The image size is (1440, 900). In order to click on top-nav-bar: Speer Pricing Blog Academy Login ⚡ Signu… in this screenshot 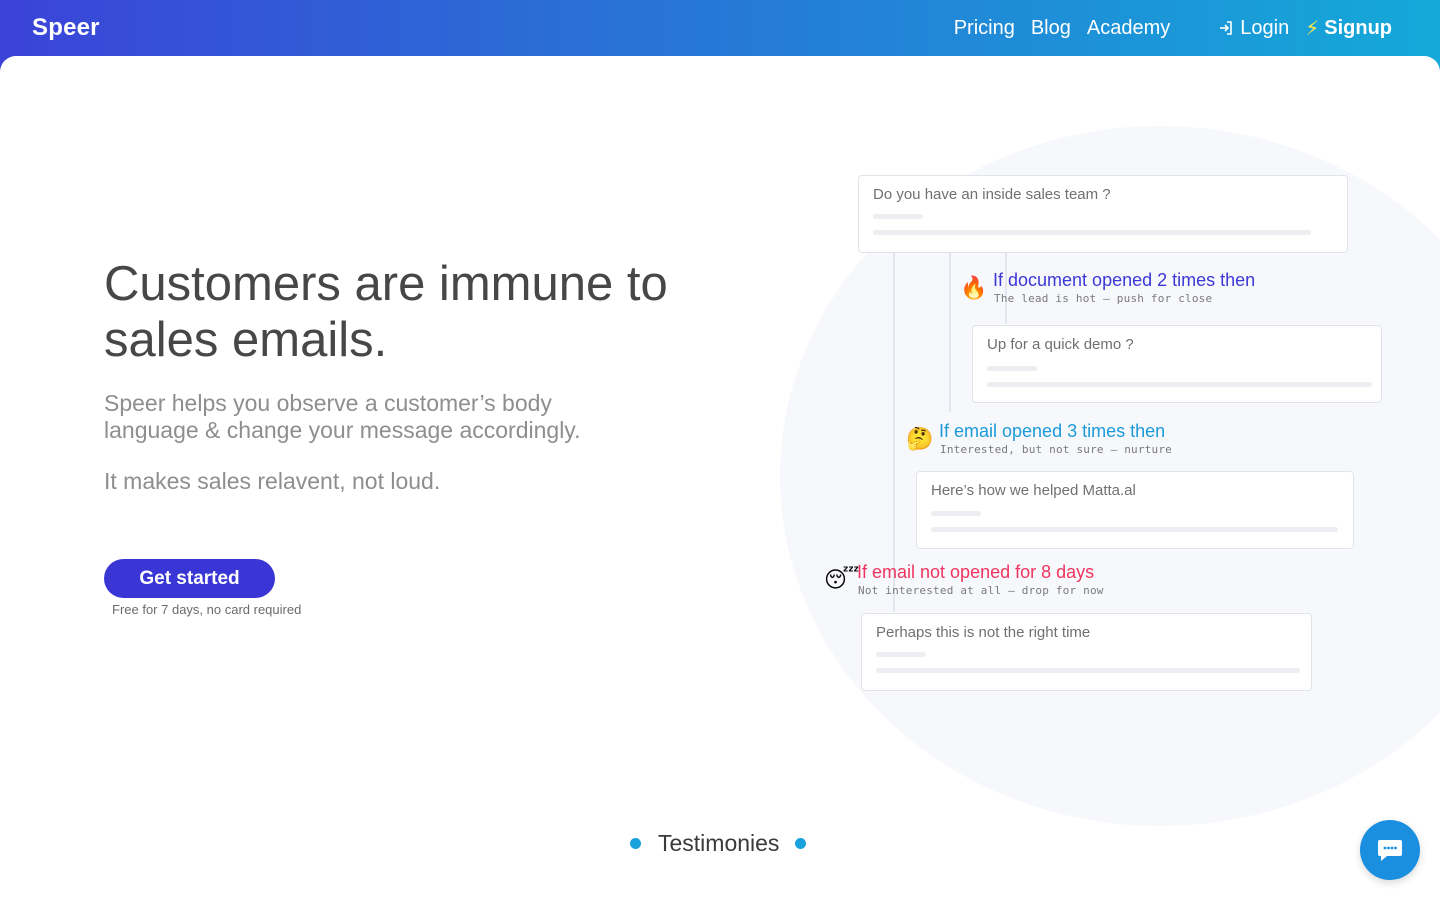, I will do `click(720, 28)`.